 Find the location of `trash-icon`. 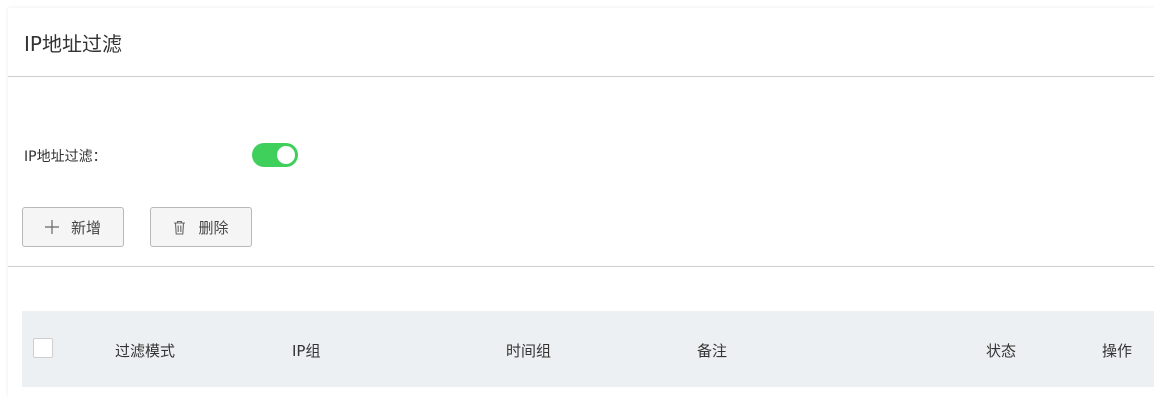

trash-icon is located at coordinates (179, 227).